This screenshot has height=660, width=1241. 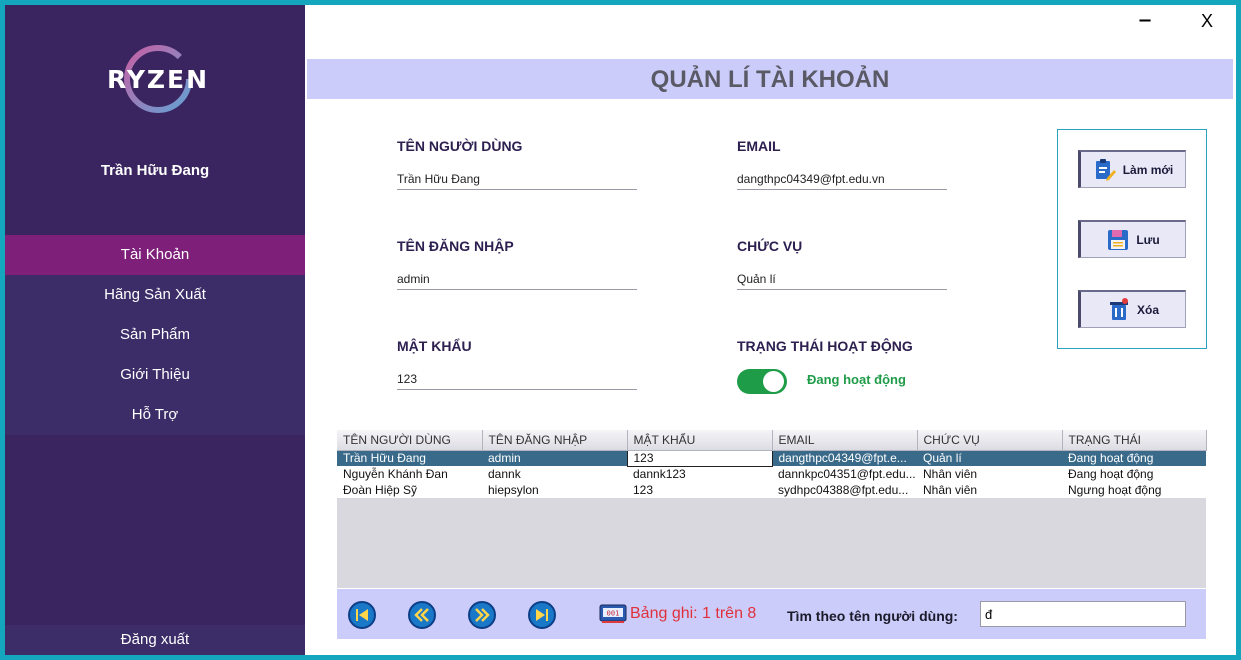 I want to click on full-name-label: TÊN NGƯỜI DÙNG, so click(x=460, y=146).